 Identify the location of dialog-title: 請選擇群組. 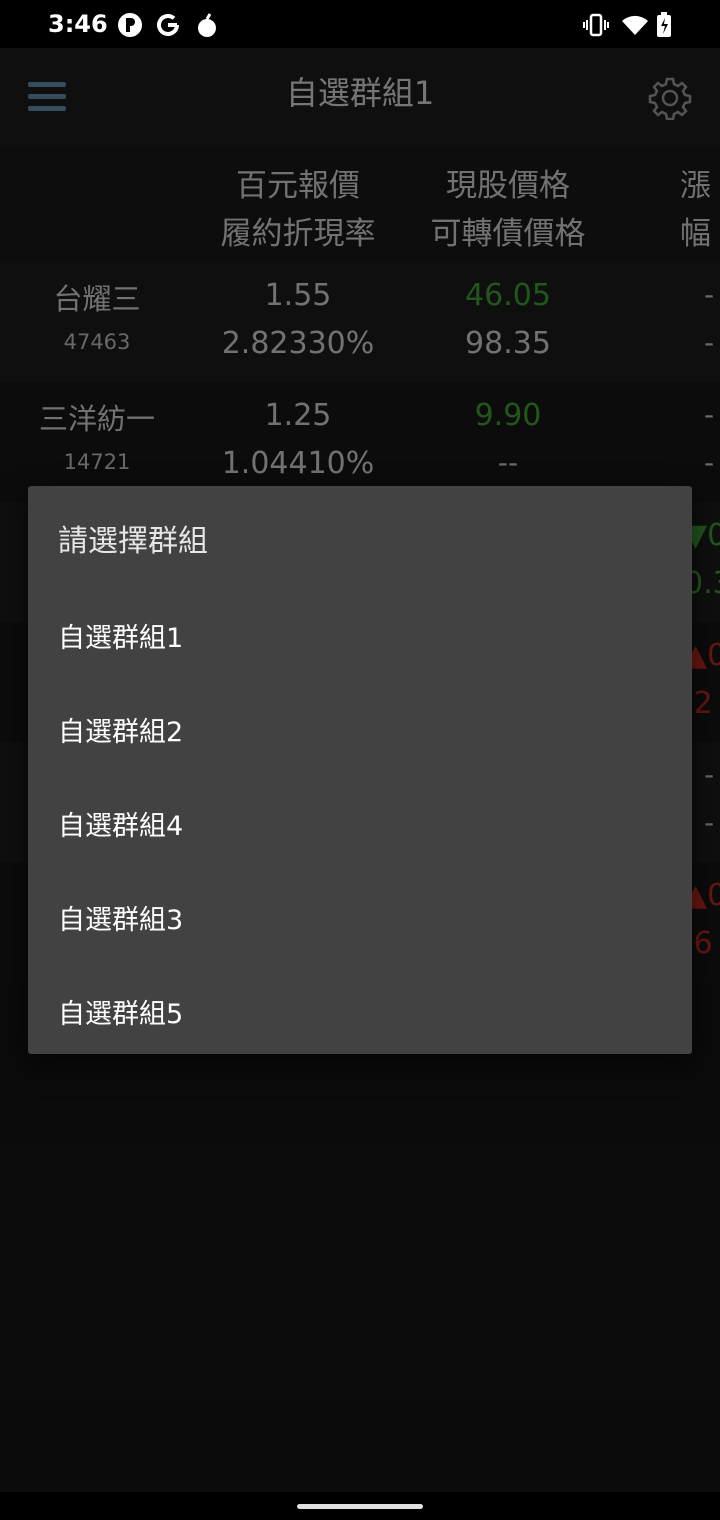
(133, 541).